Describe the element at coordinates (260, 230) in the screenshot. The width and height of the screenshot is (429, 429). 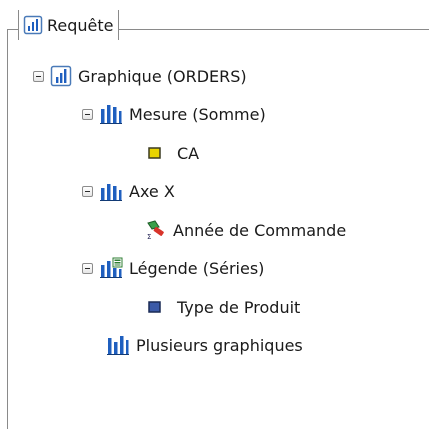
I see `tree-node-label: Année de Commande` at that location.